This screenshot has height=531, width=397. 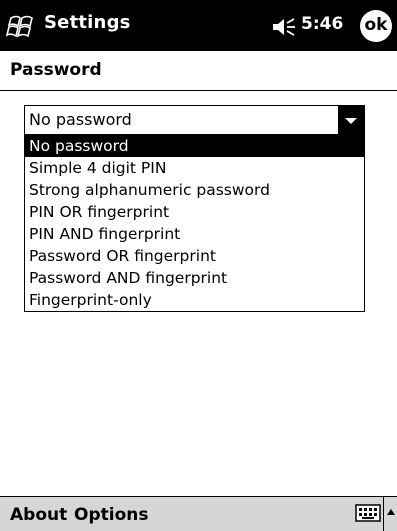 I want to click on header-divider, so click(x=198, y=90).